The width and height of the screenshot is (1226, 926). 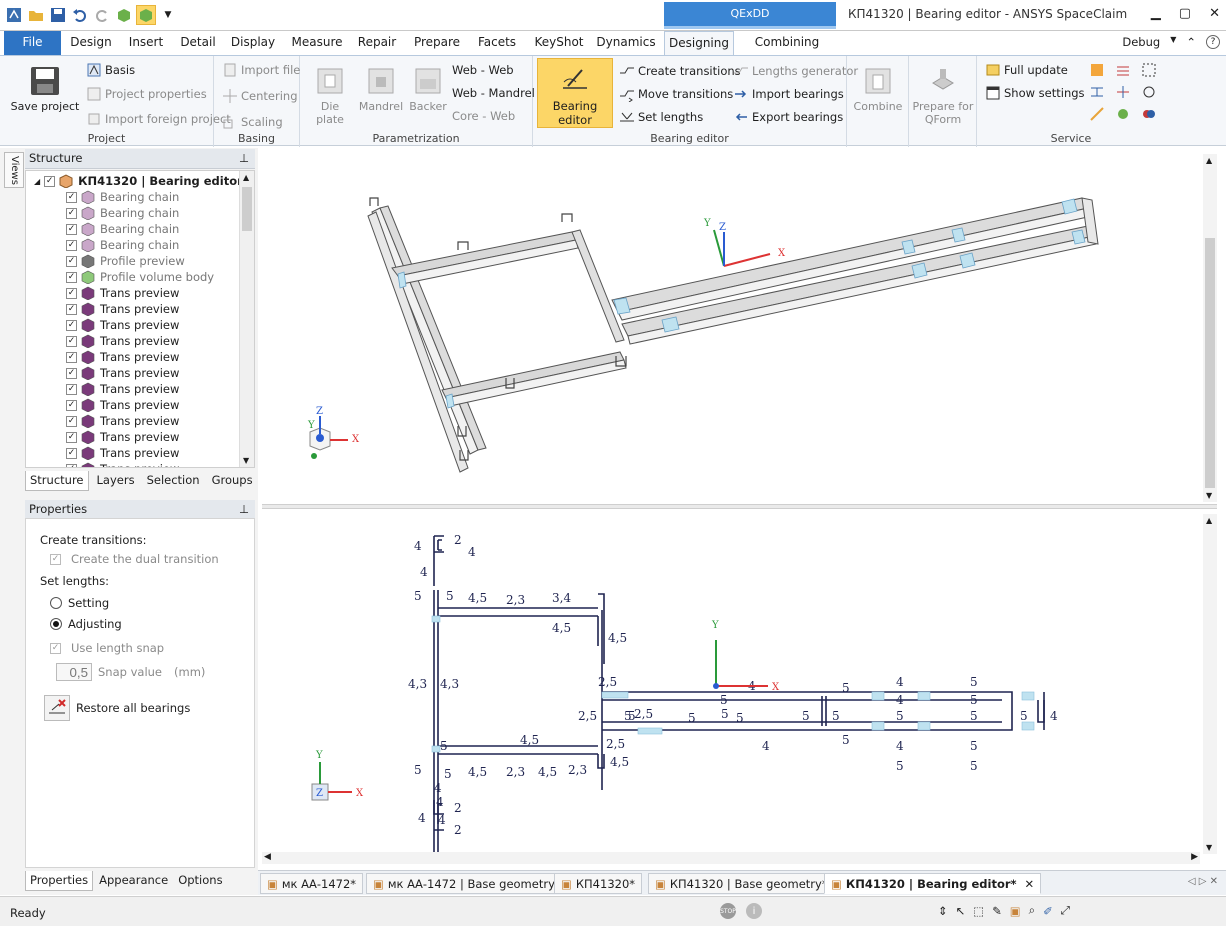 I want to click on web-web-button: Web - Web, so click(x=483, y=70).